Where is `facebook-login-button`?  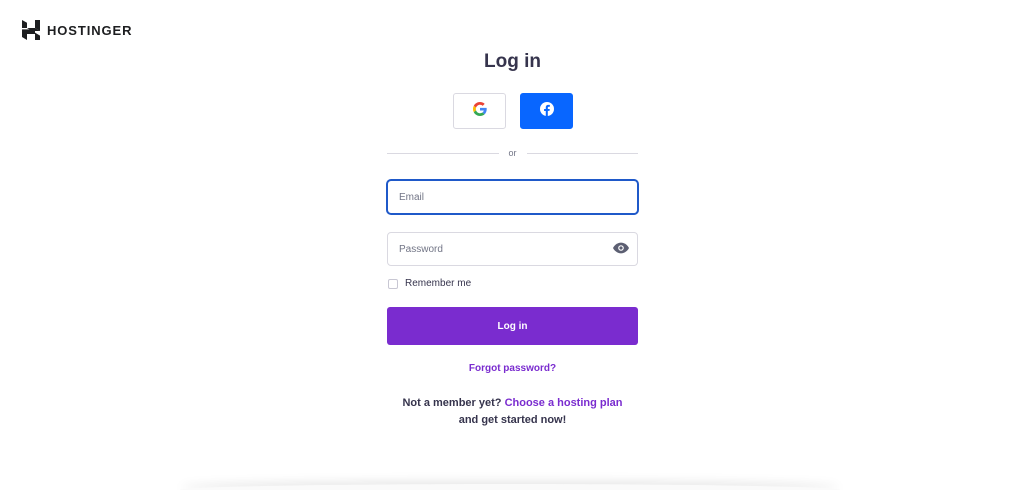 facebook-login-button is located at coordinates (546, 111).